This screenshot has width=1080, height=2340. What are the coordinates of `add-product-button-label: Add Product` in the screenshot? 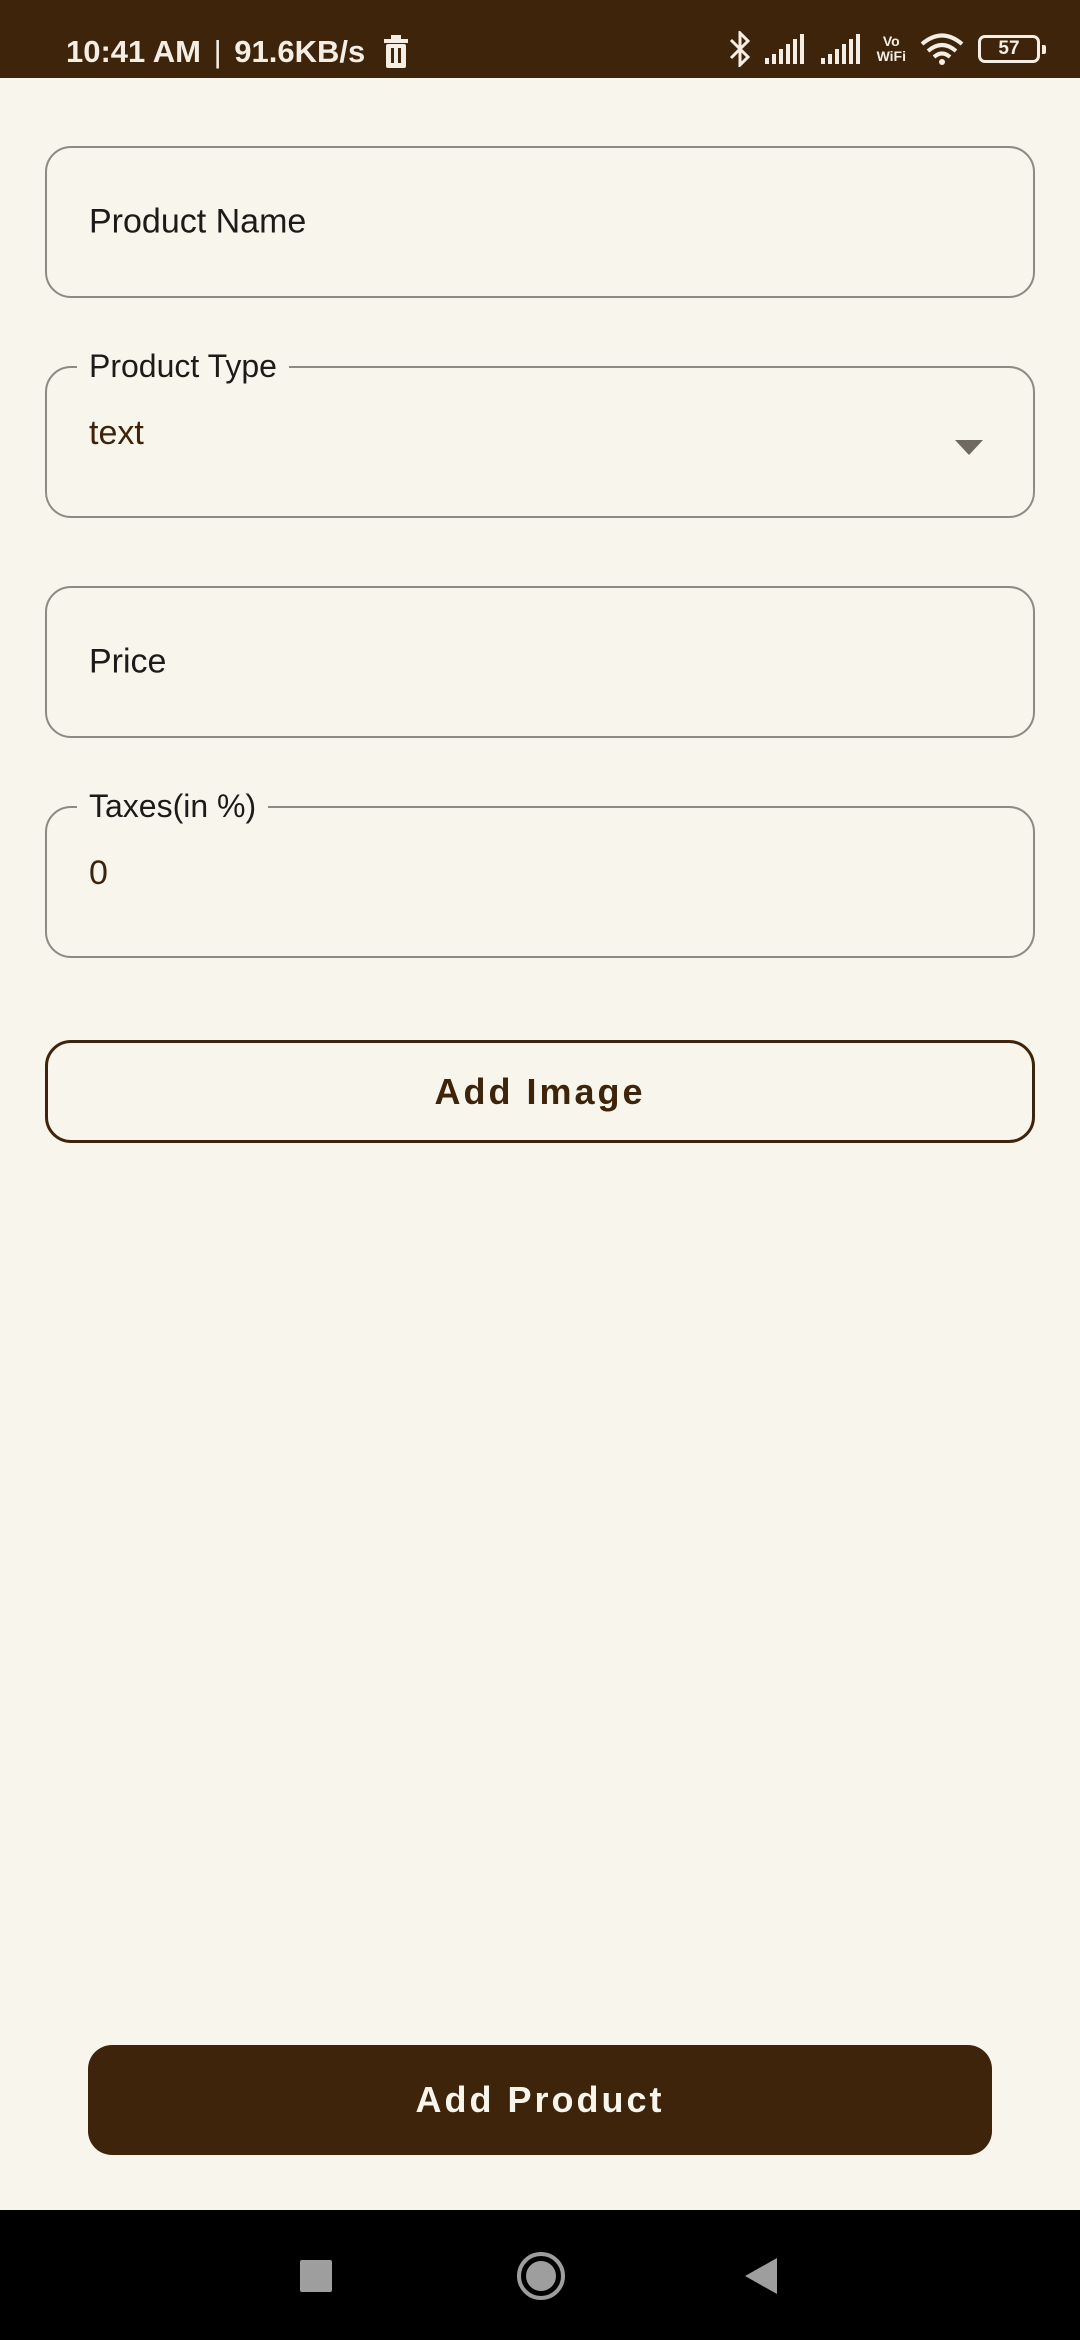 It's located at (540, 2099).